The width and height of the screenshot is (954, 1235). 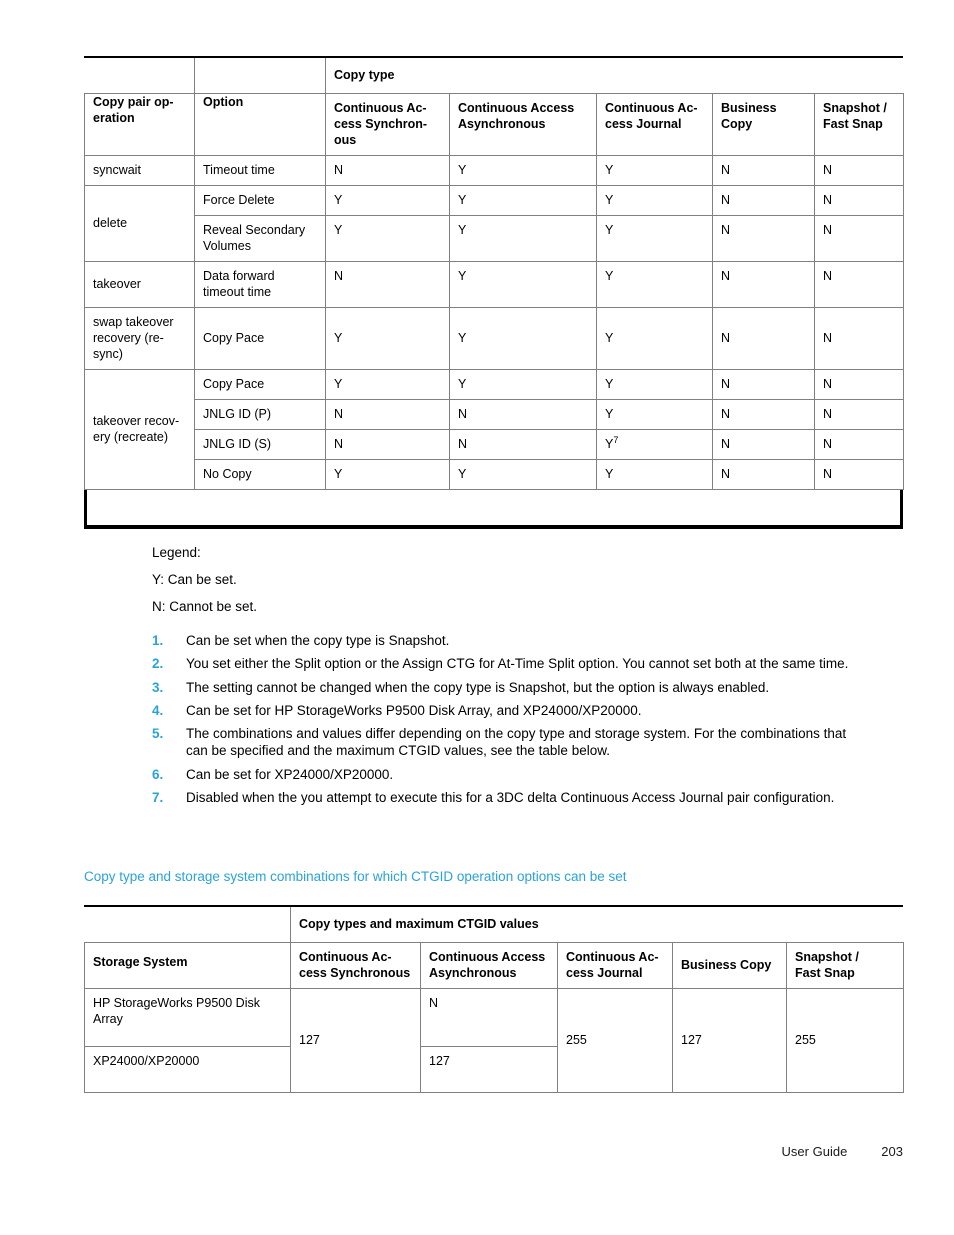 What do you see at coordinates (616, 439) in the screenshot?
I see `footnote-marker: 7` at bounding box center [616, 439].